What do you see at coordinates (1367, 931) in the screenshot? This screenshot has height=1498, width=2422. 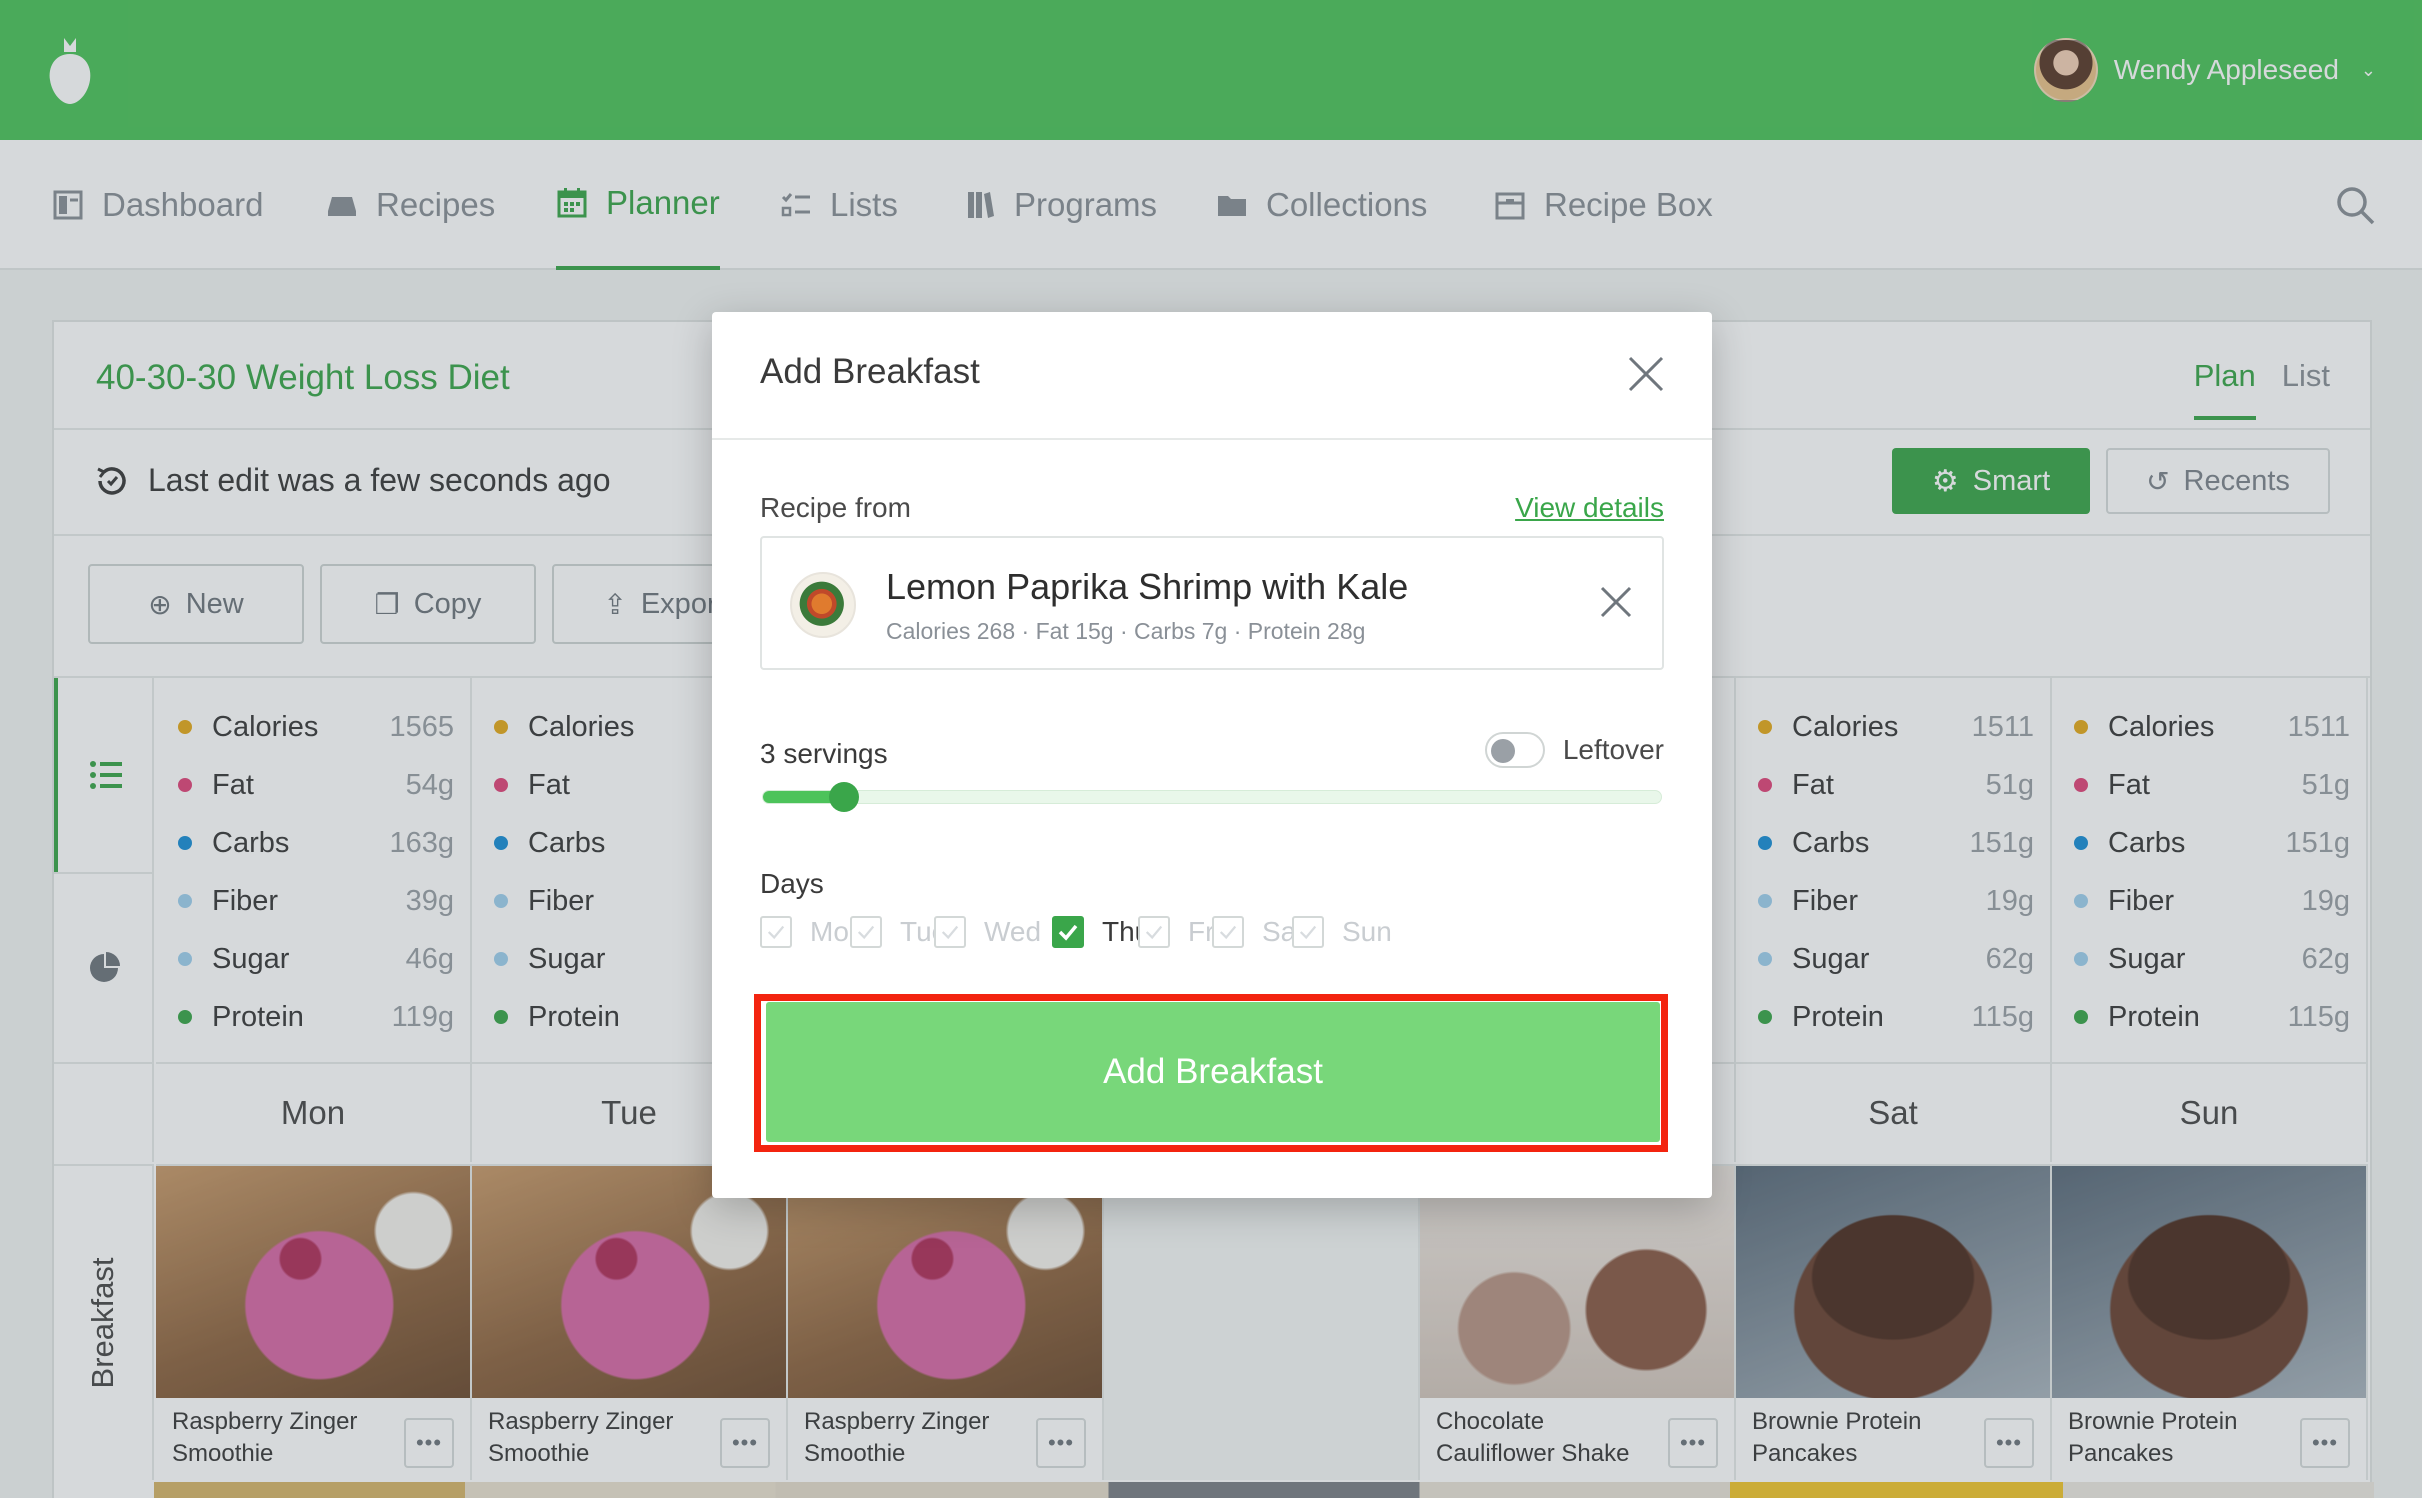 I see `day-label: Sun` at bounding box center [1367, 931].